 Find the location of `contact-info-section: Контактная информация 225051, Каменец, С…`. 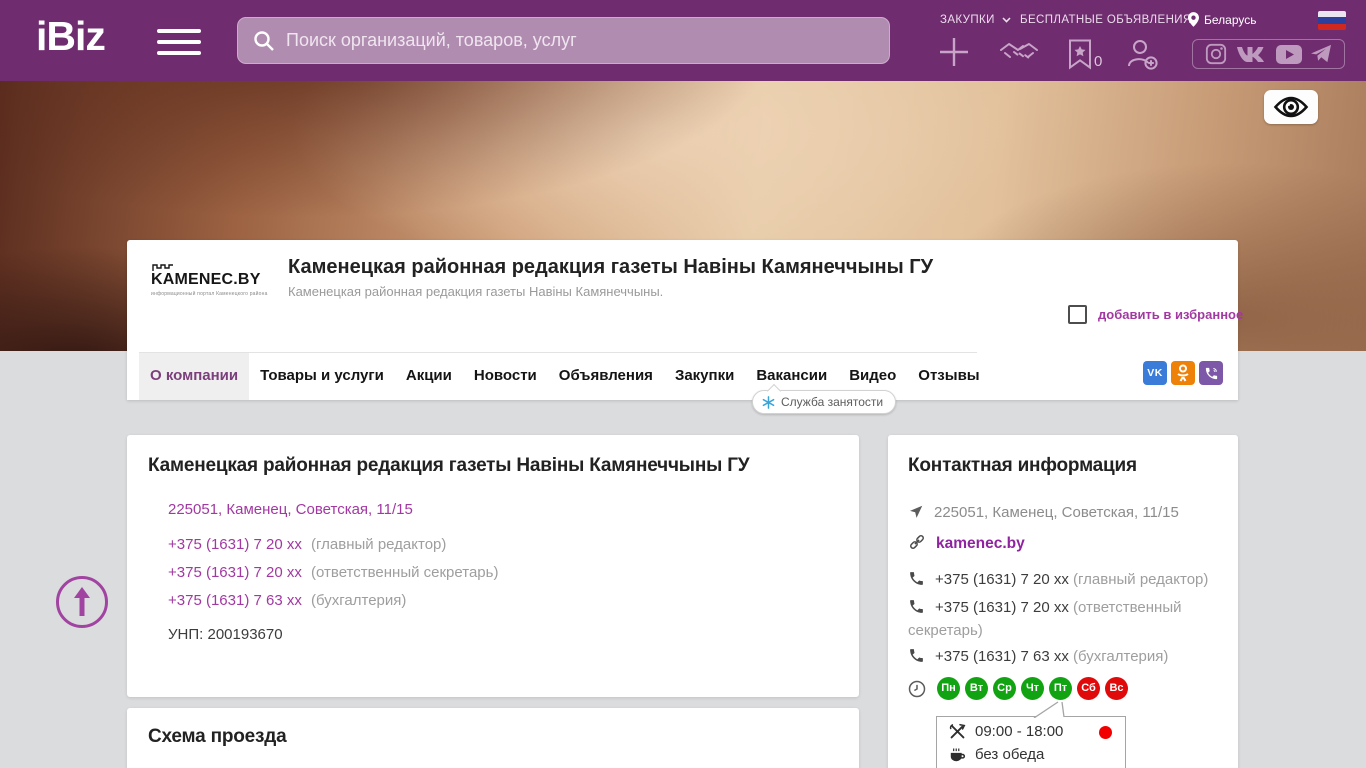

contact-info-section: Контактная информация 225051, Каменец, С… is located at coordinates (1063, 601).